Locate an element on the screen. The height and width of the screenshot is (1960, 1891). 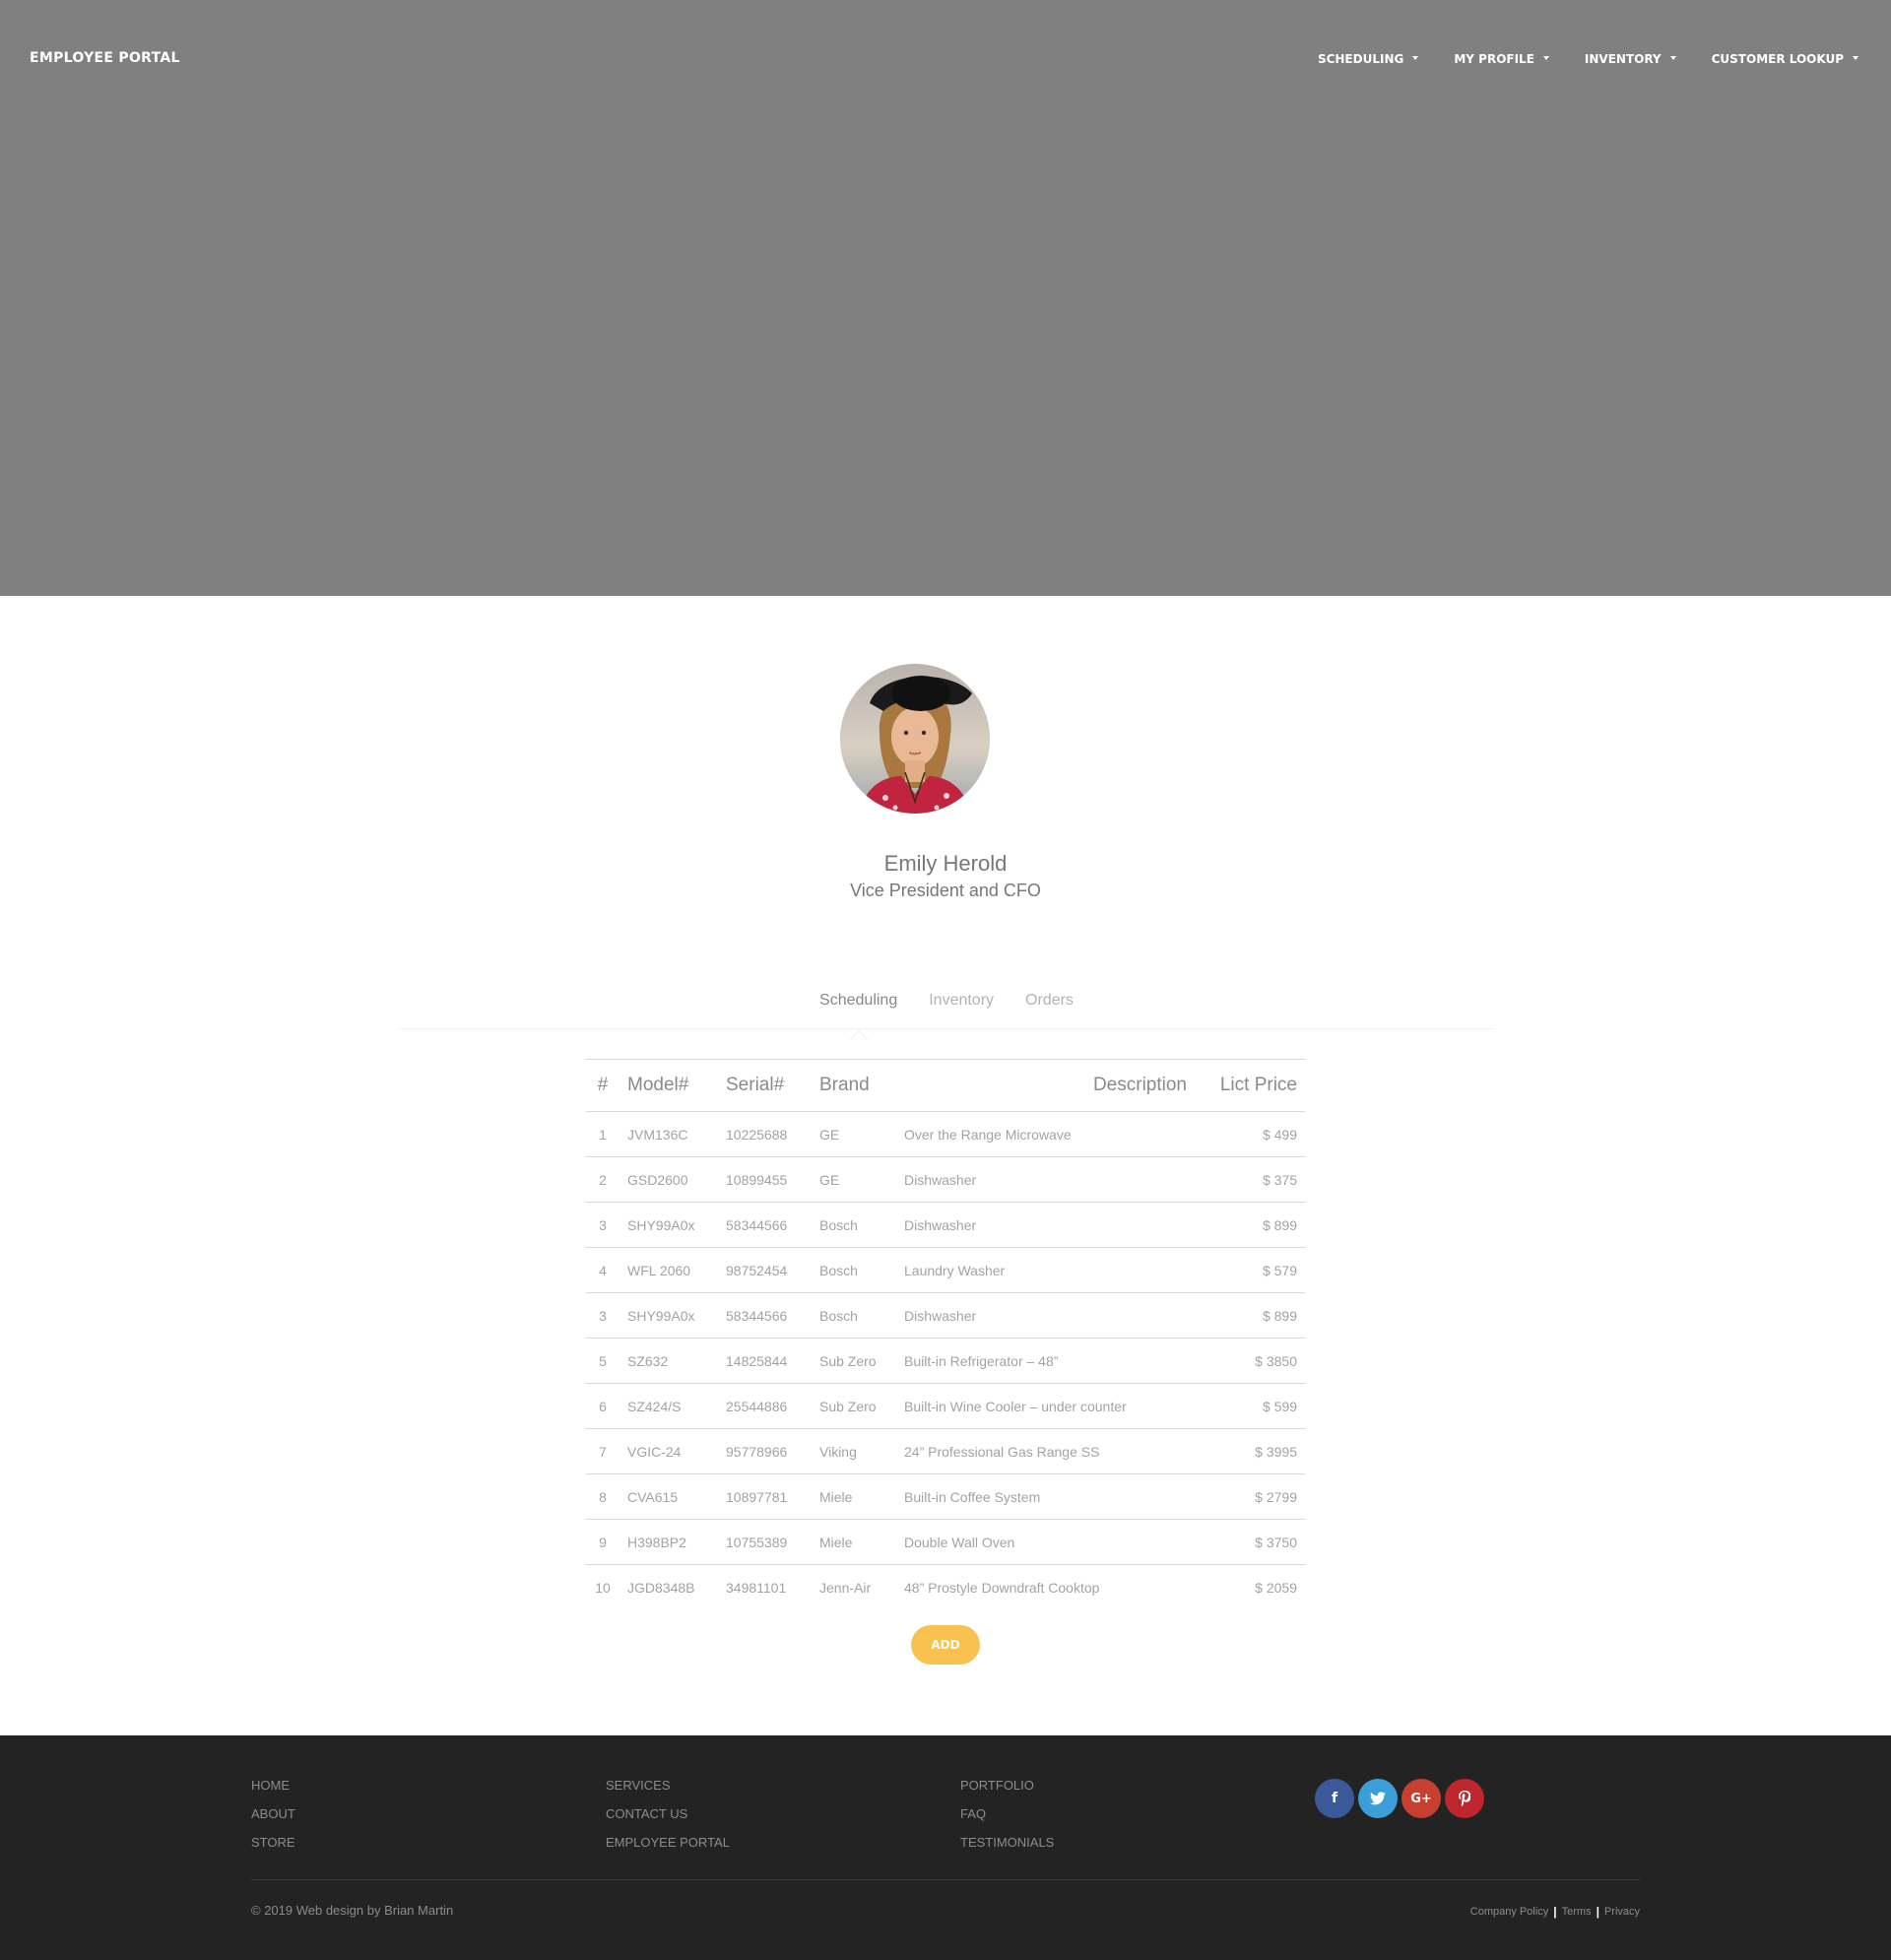
footer-link-testimonials: TESTIMONIALS is located at coordinates (1007, 1843).